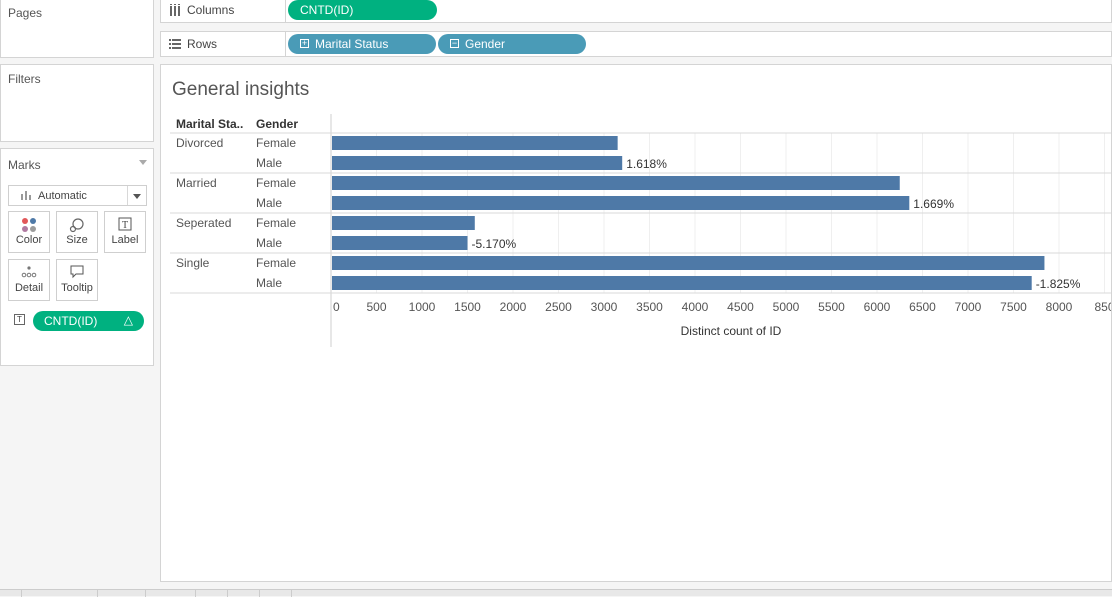 This screenshot has width=1112, height=597. I want to click on x-tick-label: 4500, so click(740, 307).